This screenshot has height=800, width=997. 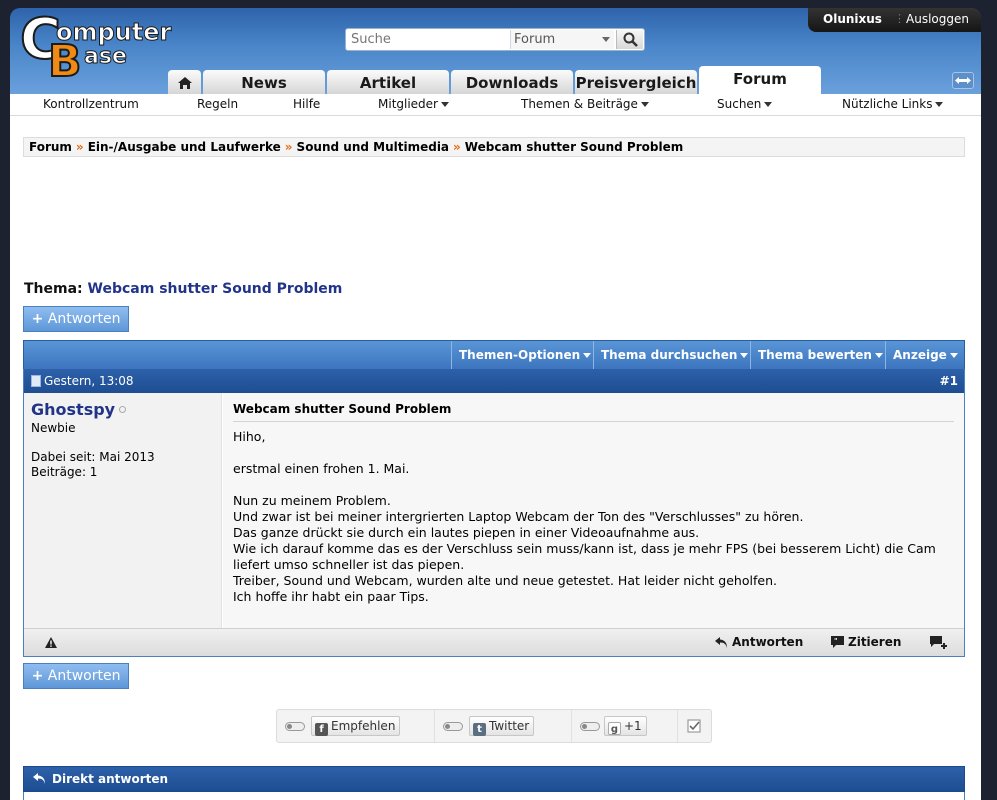 I want to click on social-share-bar: f Empfehlen t Twitter g +1, so click(x=494, y=726).